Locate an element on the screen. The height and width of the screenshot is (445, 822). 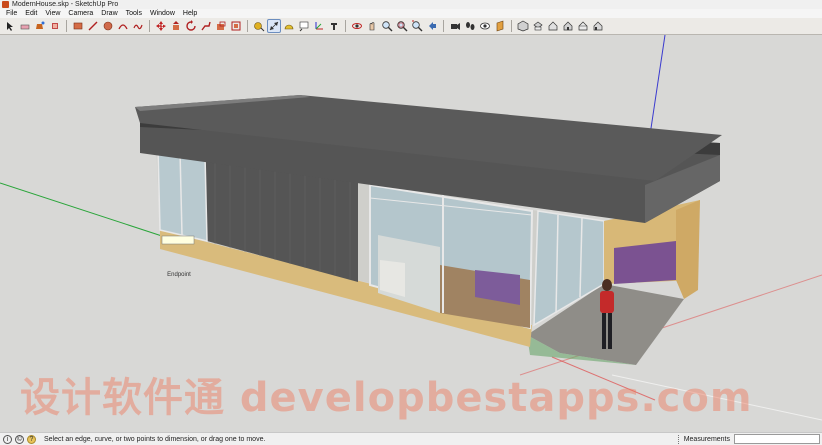
orbit-tool-button is located at coordinates (357, 26).